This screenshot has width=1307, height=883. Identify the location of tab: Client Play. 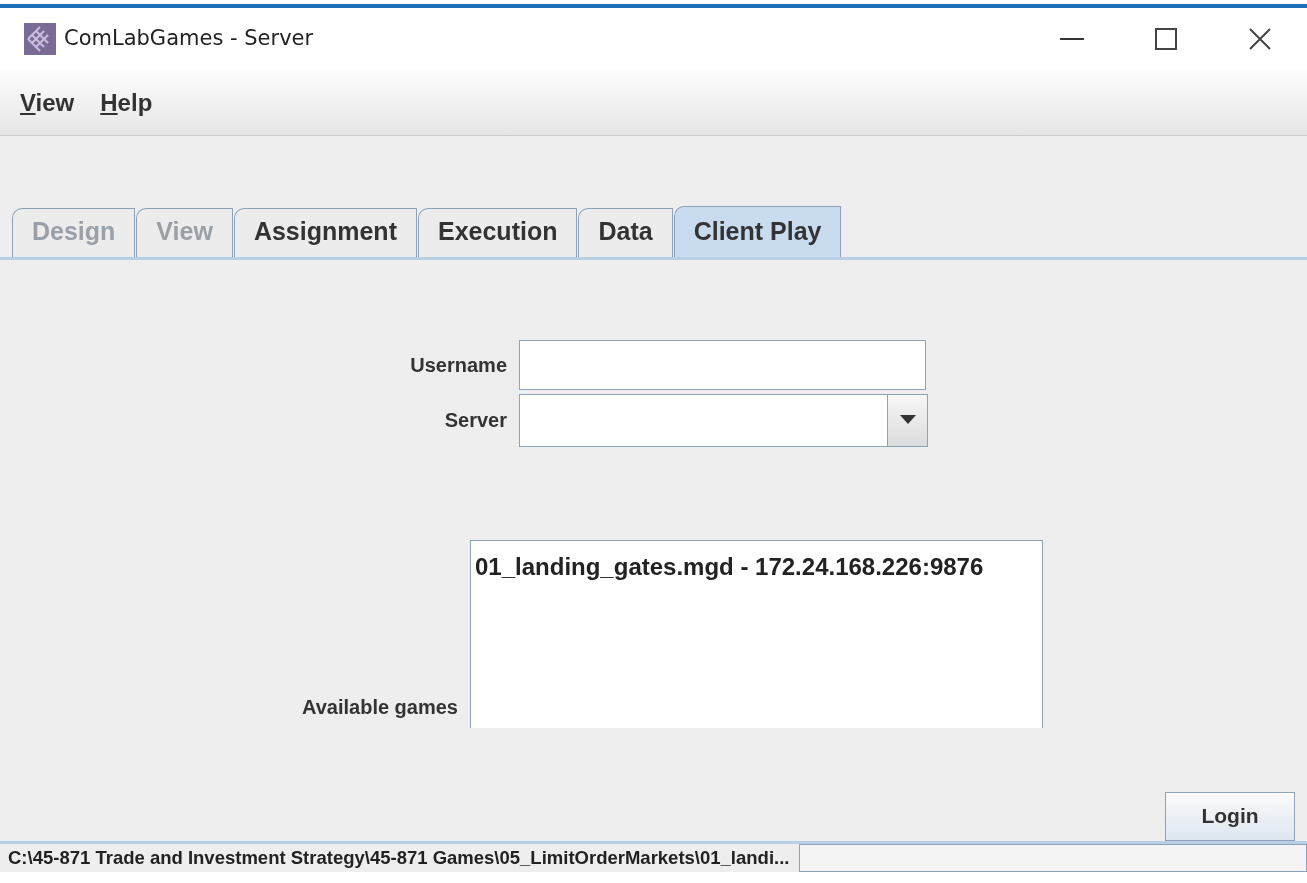
(757, 231).